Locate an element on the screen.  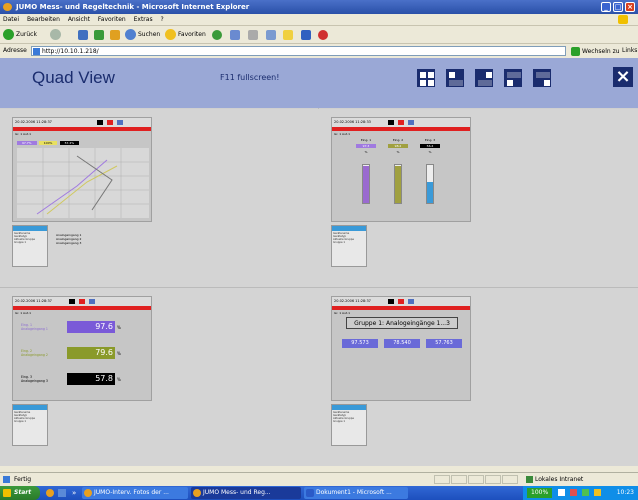
quad-view-header: Quad View F11 fullscreen! × is located at coordinates (319, 83).